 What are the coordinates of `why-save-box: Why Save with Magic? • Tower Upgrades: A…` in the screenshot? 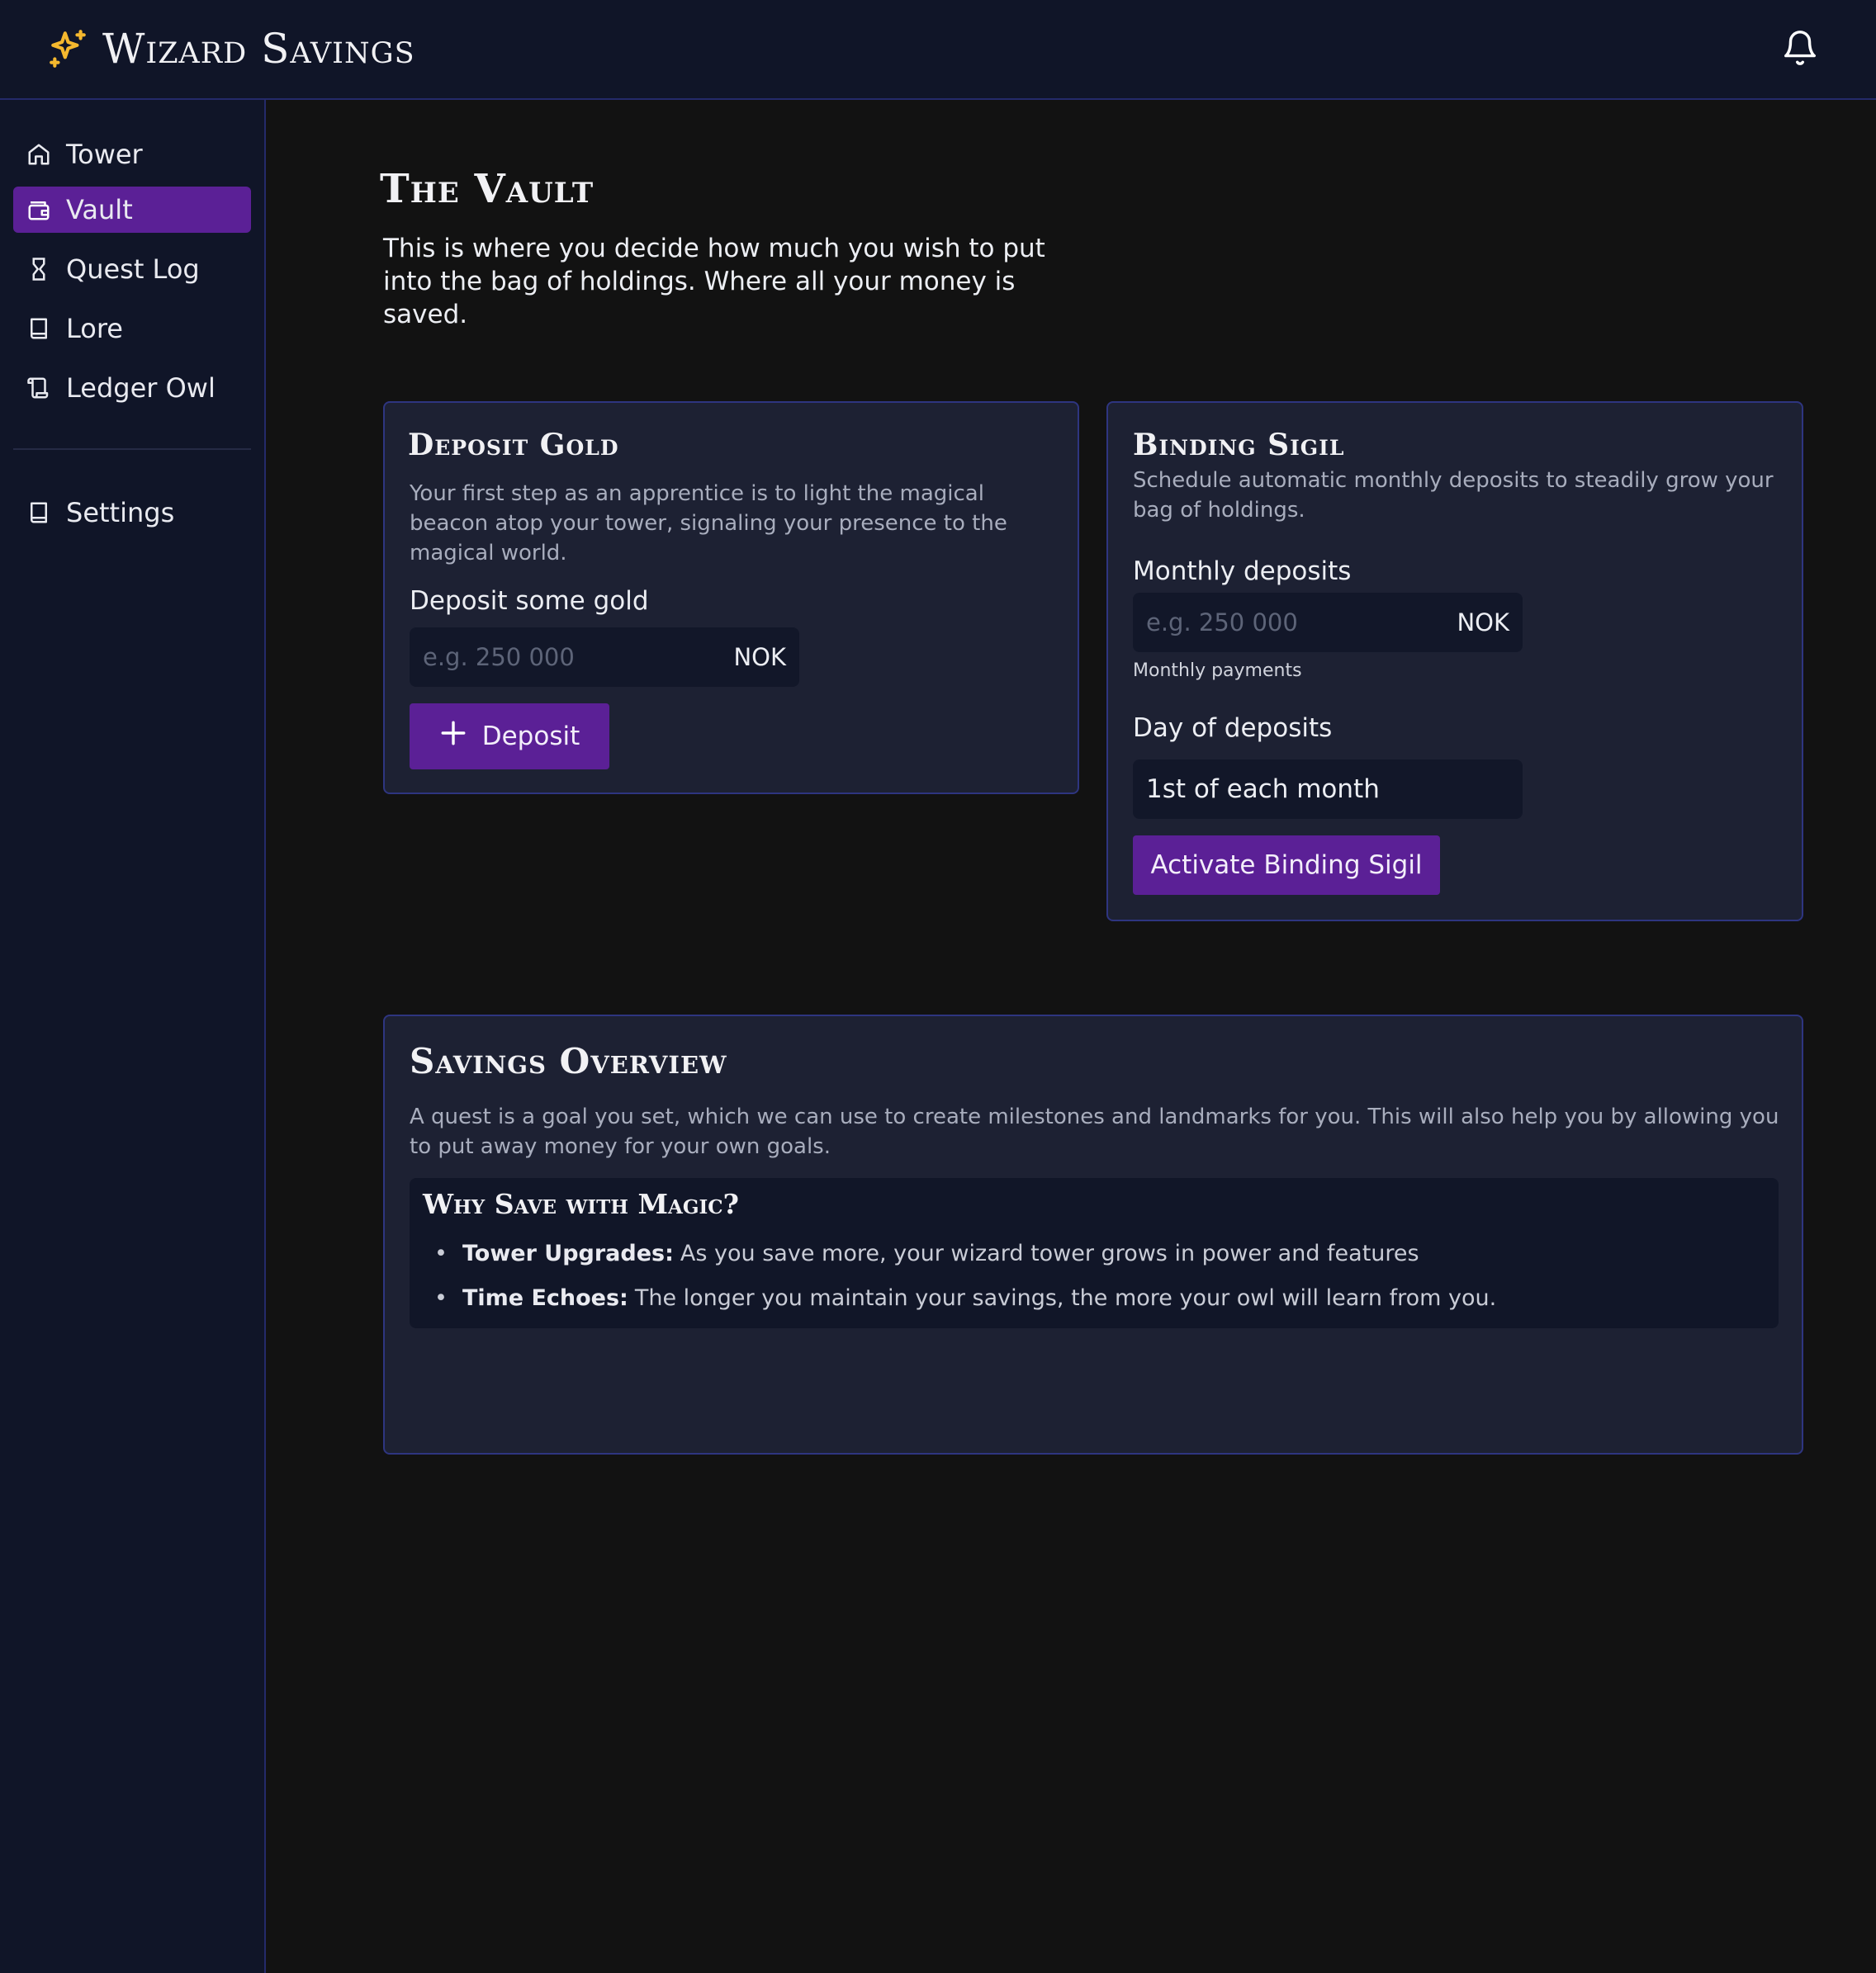 It's located at (1094, 1253).